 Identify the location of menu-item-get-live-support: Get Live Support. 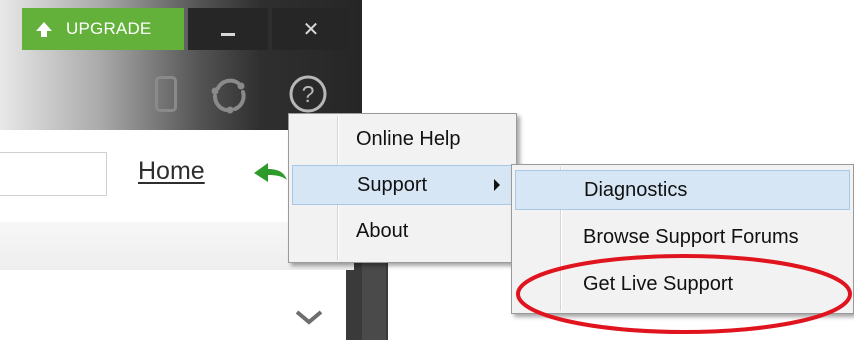
(682, 284).